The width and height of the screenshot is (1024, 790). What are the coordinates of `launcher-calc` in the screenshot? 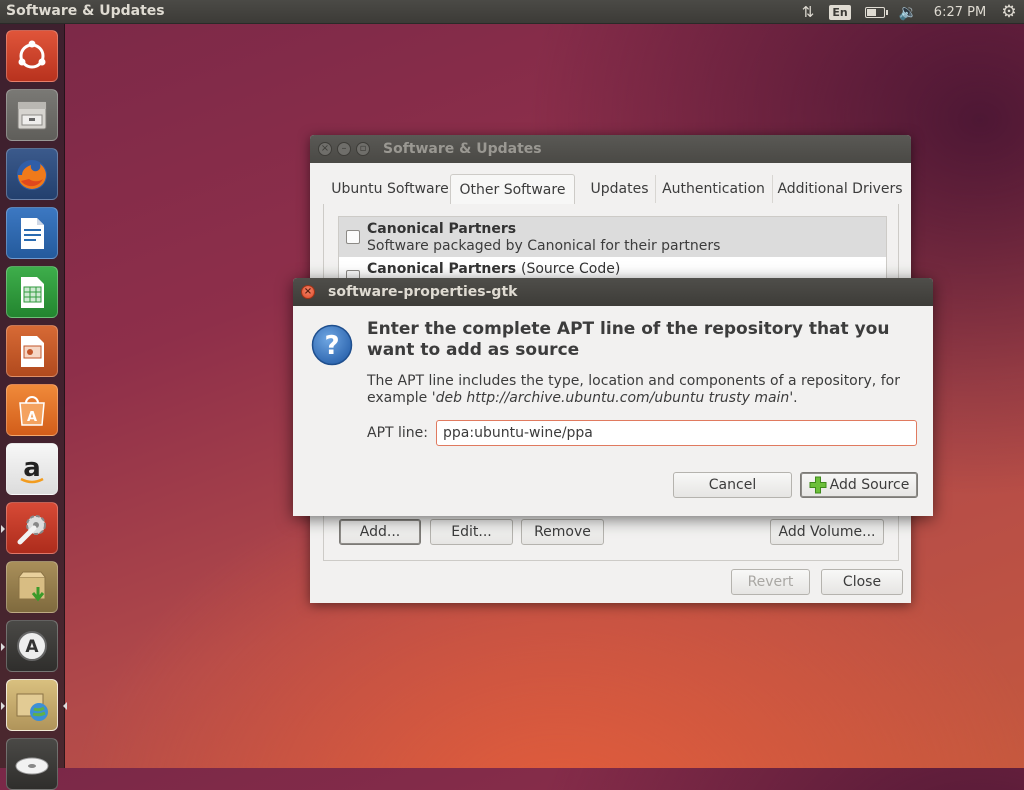 It's located at (32, 292).